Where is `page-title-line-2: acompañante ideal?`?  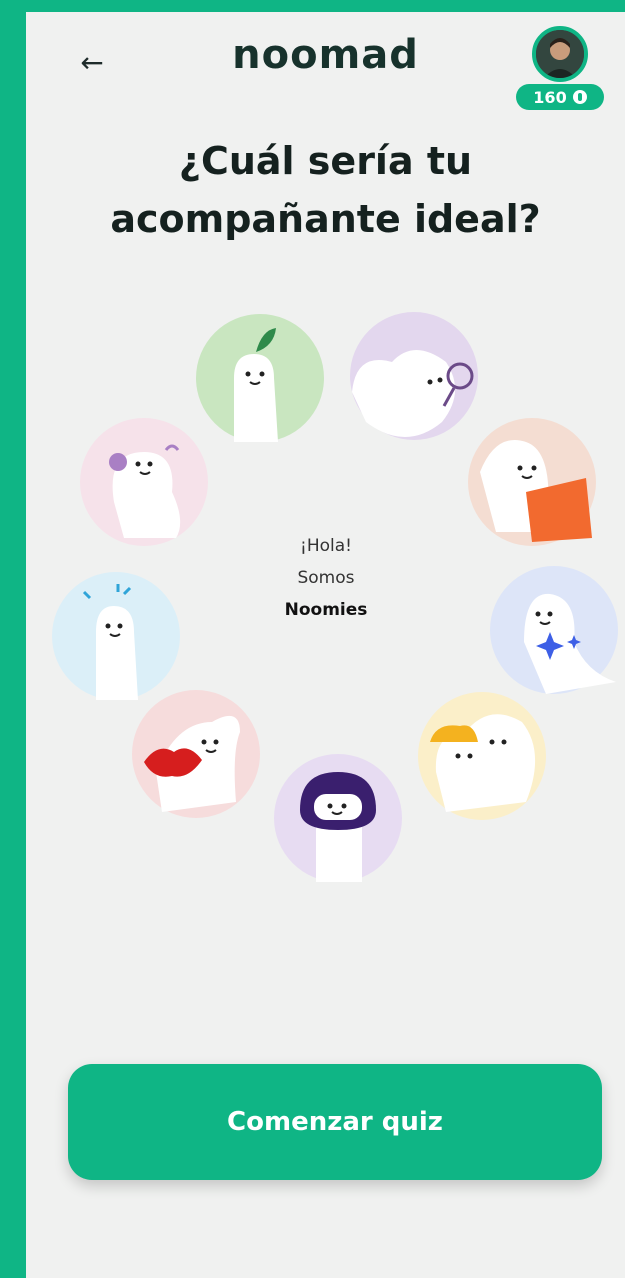 page-title-line-2: acompañante ideal? is located at coordinates (325, 219).